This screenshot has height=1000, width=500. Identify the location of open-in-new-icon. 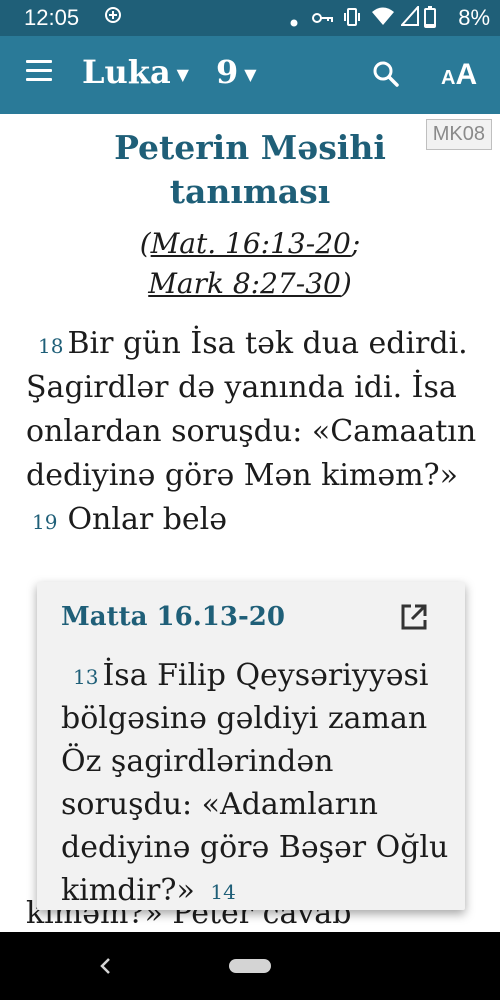
(414, 617).